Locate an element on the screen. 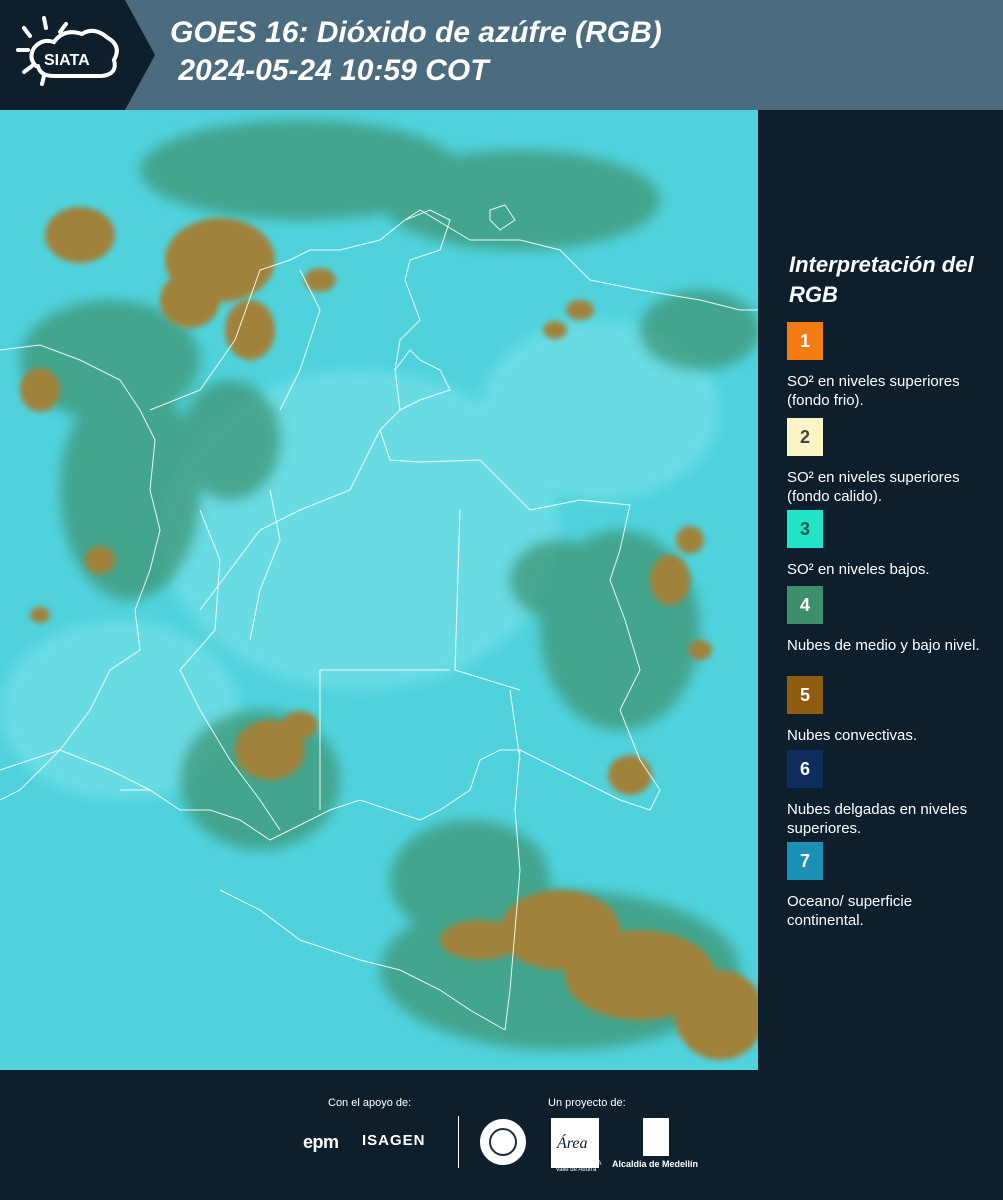 This screenshot has height=1200, width=1003. legend-label-7: Oceano/ superficie continental. is located at coordinates (850, 911).